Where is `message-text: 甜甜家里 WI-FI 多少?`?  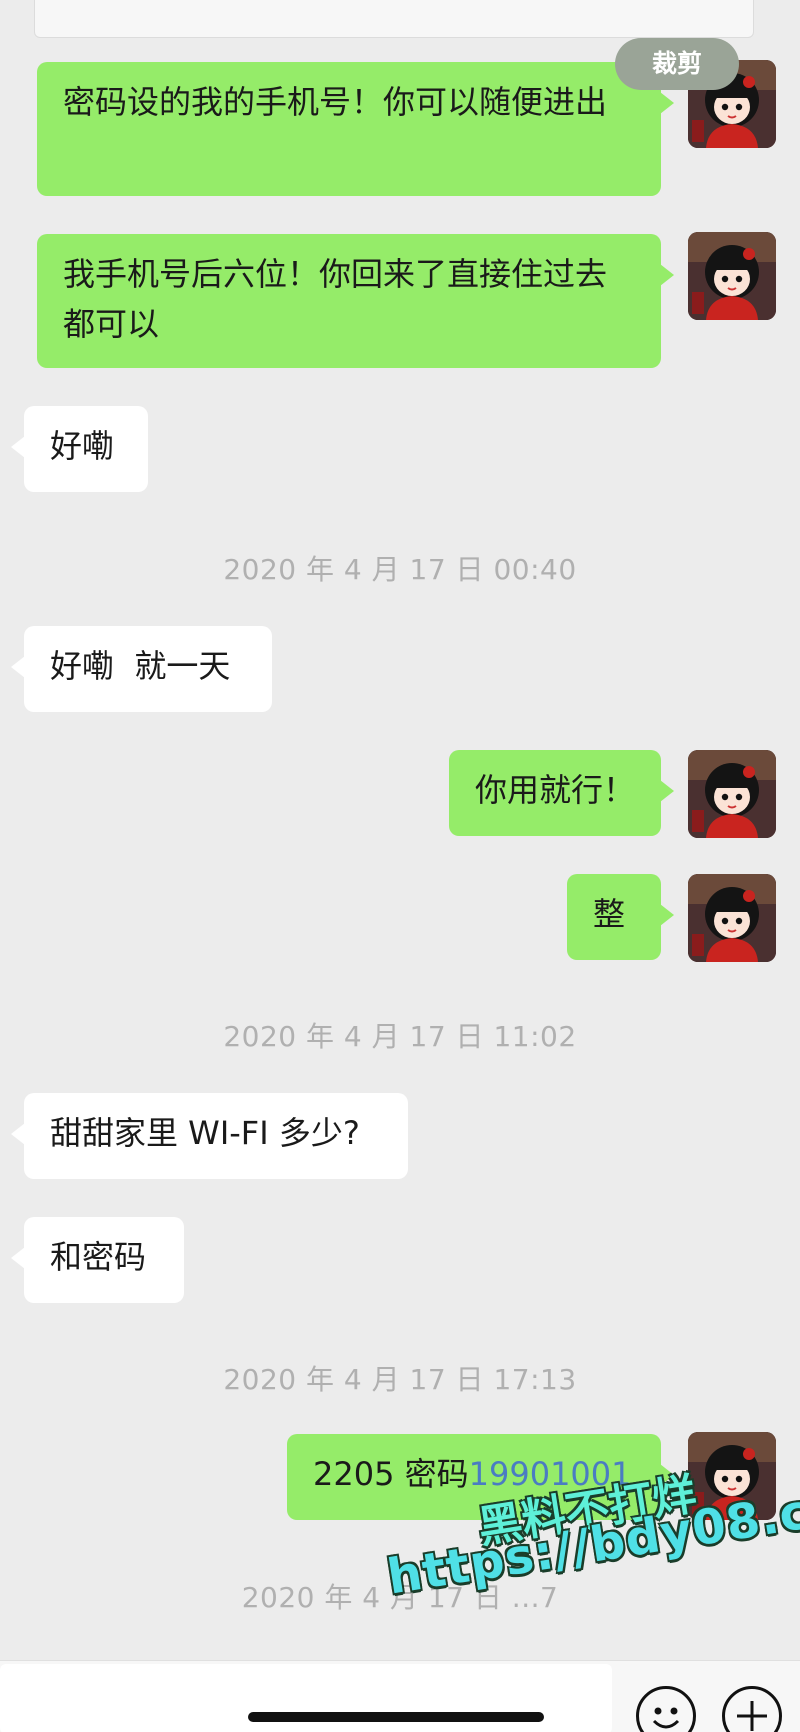
message-text: 甜甜家里 WI-FI 多少? is located at coordinates (205, 1133).